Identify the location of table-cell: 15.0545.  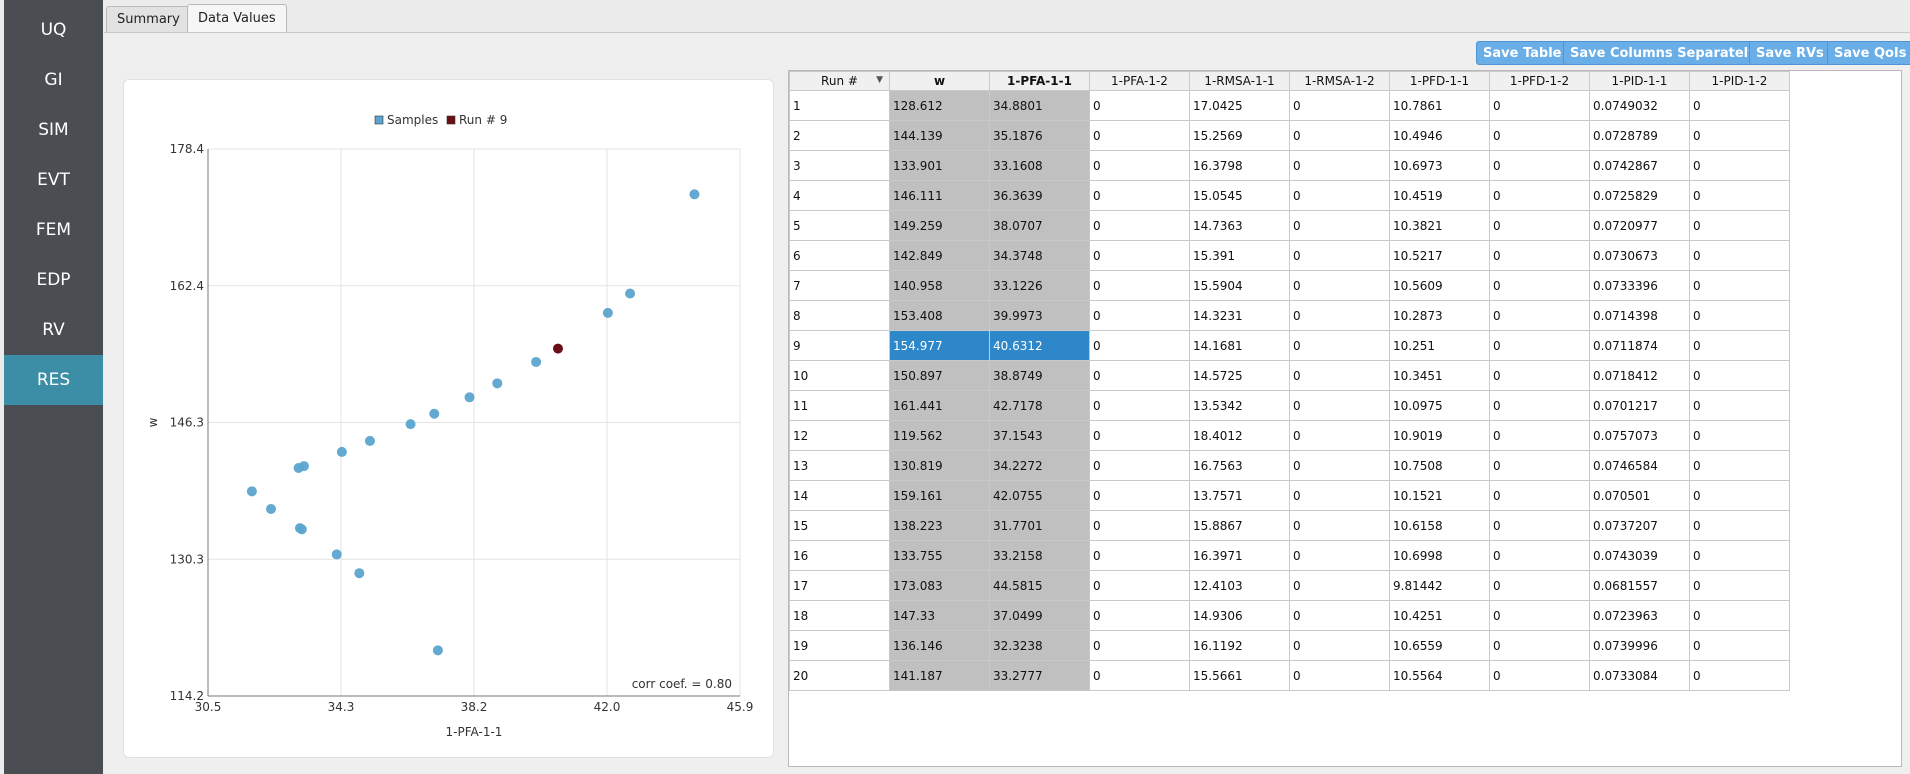
(1239, 195).